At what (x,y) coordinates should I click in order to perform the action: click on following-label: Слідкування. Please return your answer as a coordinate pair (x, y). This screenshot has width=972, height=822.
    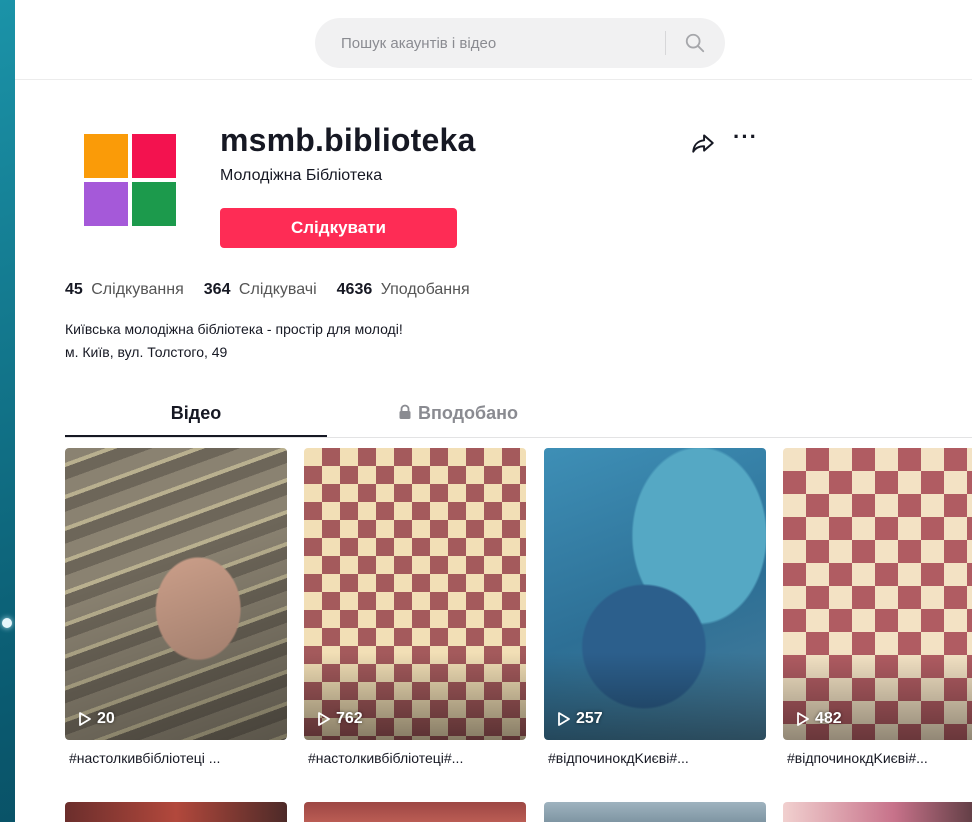
    Looking at the image, I should click on (137, 289).